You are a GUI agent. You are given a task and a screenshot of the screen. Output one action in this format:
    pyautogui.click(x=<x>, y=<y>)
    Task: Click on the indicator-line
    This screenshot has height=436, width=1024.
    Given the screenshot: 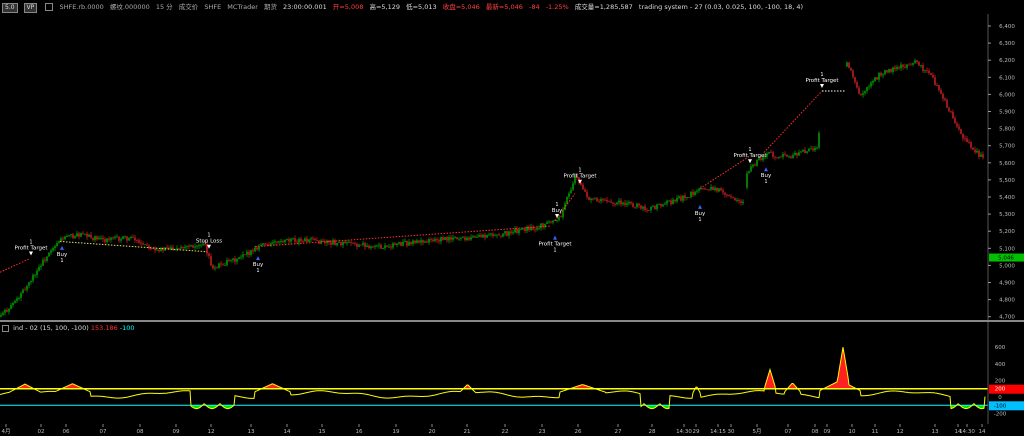 What is the action you would take?
    pyautogui.click(x=493, y=378)
    